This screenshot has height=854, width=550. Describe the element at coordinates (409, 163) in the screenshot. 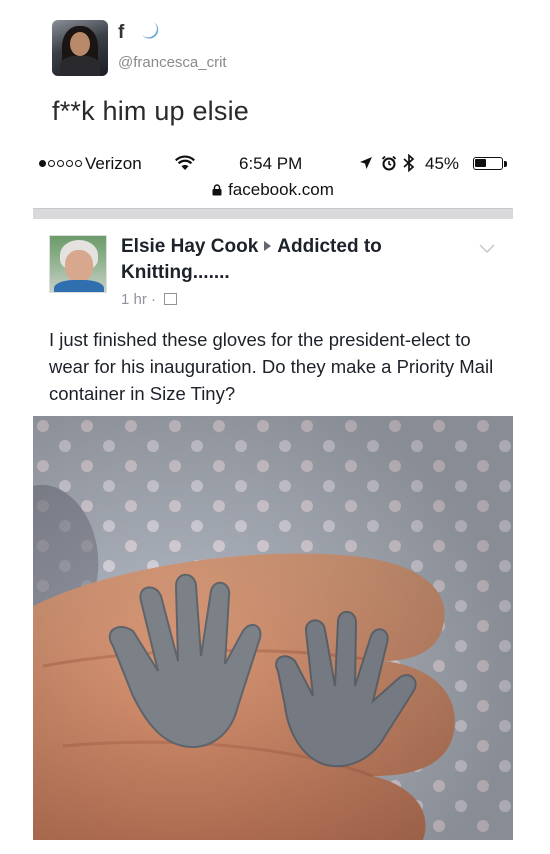

I see `bluetooth-icon` at that location.